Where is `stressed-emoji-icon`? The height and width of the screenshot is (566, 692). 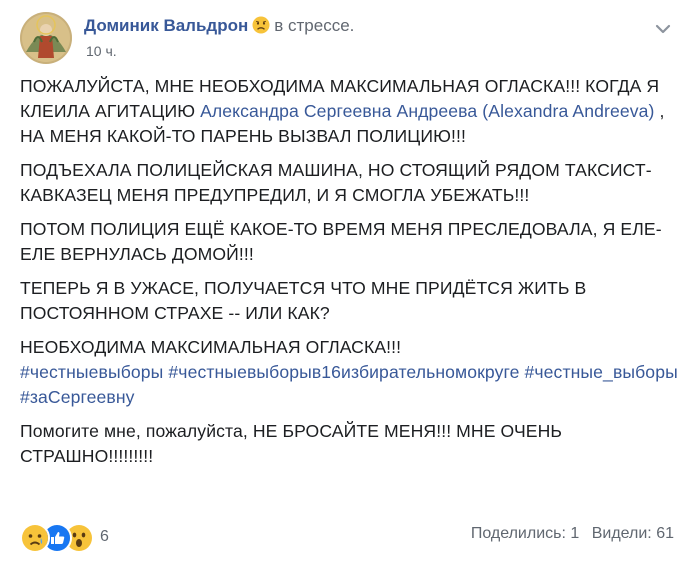
stressed-emoji-icon is located at coordinates (261, 27).